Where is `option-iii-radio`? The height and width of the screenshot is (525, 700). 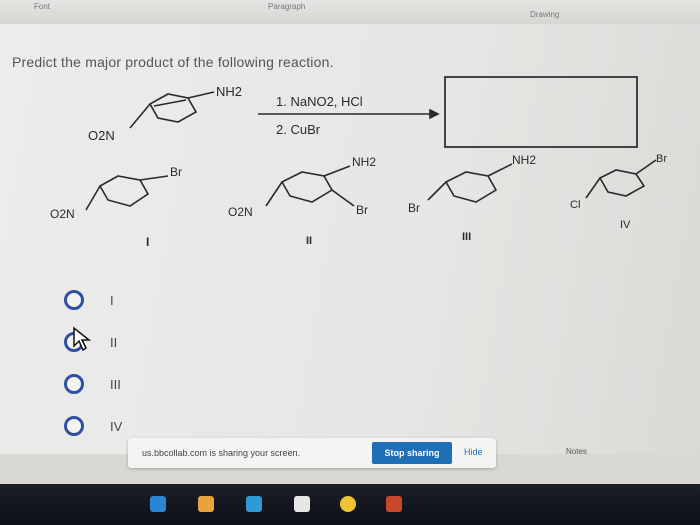
option-iii-radio is located at coordinates (74, 384).